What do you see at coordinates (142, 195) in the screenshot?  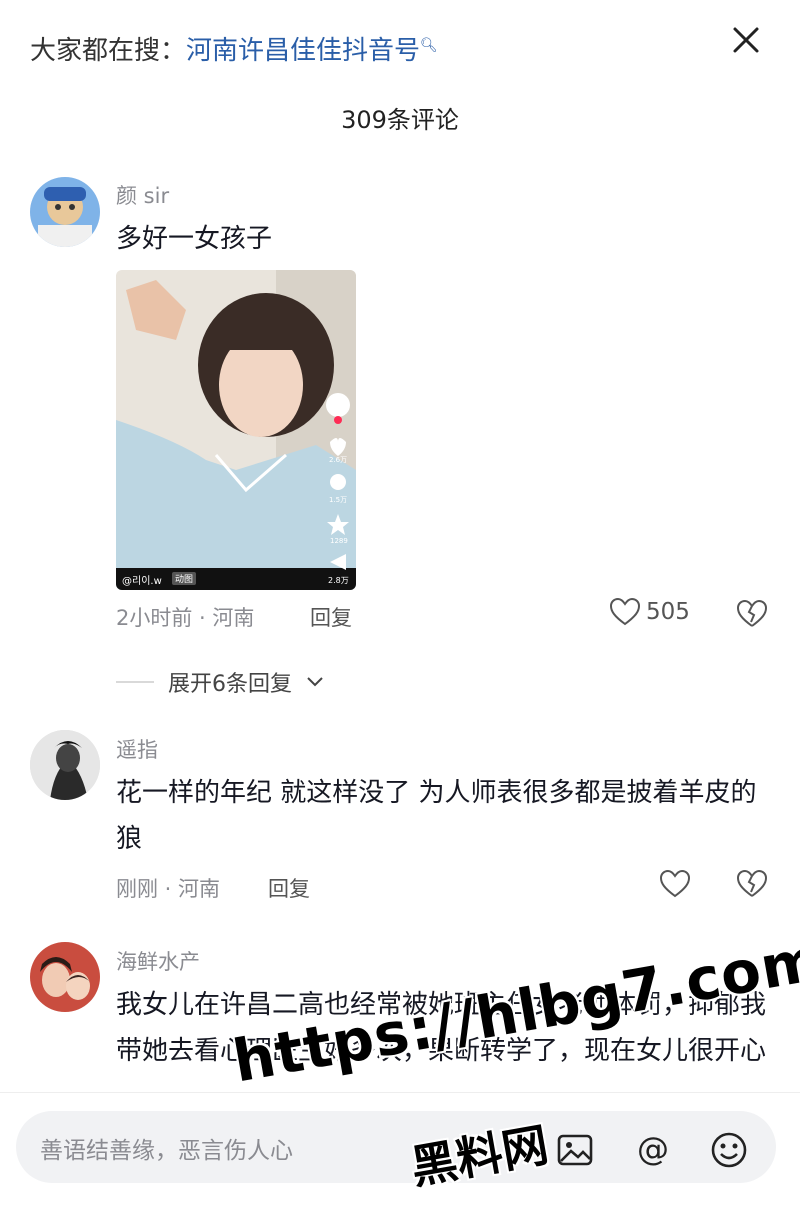 I see `username: 颜 sir` at bounding box center [142, 195].